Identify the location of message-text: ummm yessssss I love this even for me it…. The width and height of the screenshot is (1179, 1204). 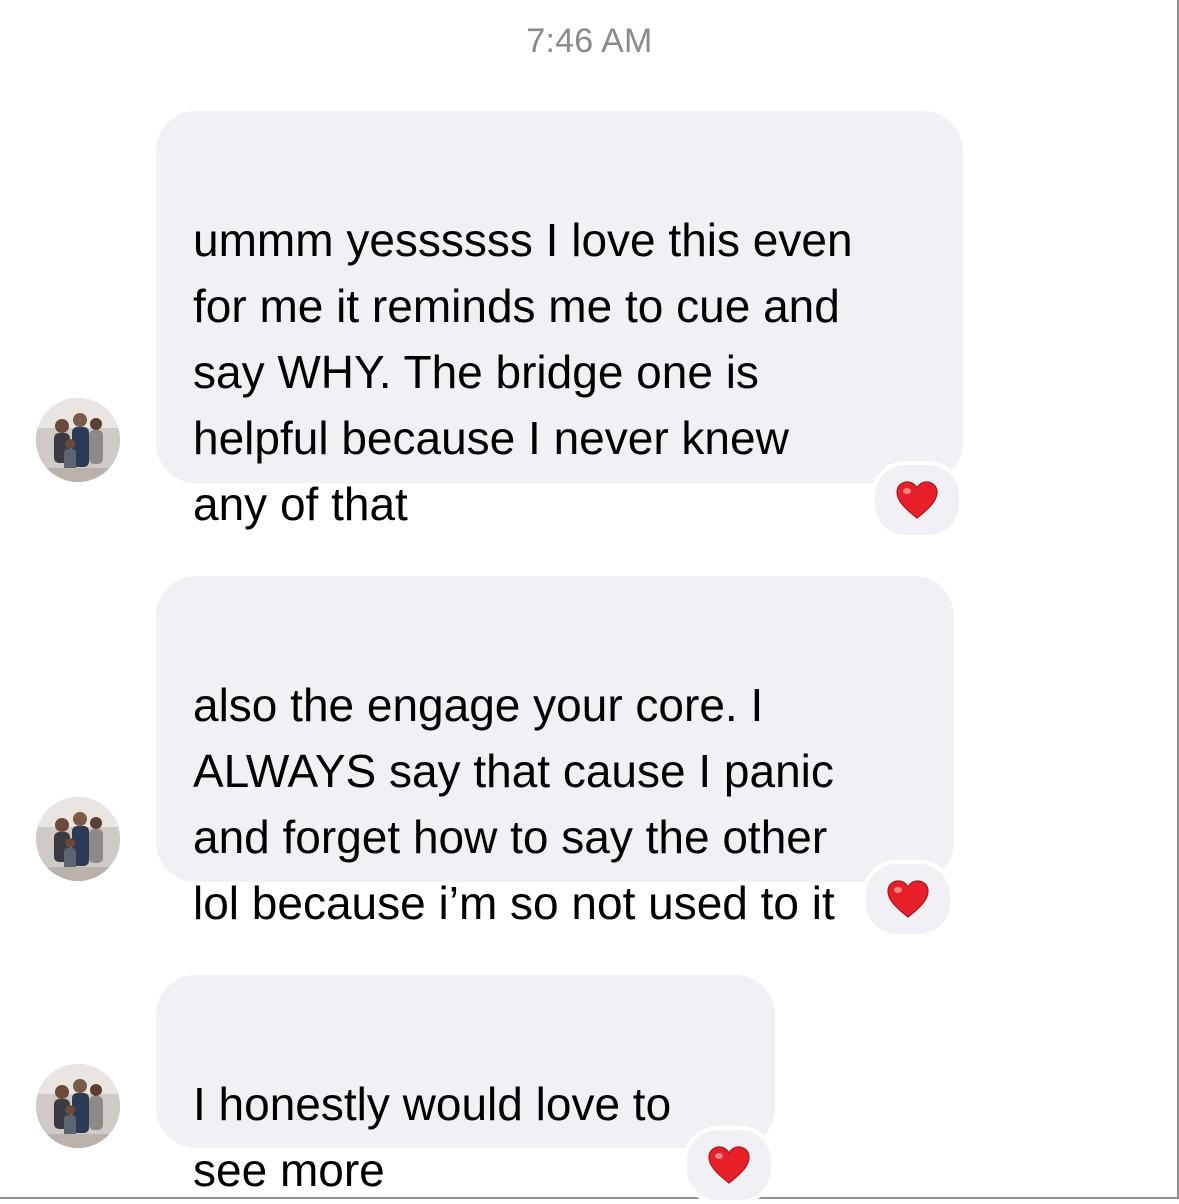
(523, 372).